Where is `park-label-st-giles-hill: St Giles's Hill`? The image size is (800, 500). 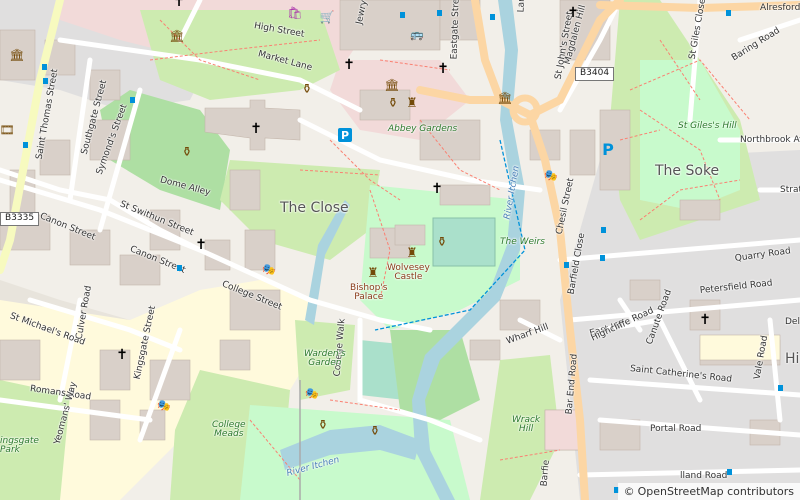 park-label-st-giles-hill: St Giles's Hill is located at coordinates (707, 126).